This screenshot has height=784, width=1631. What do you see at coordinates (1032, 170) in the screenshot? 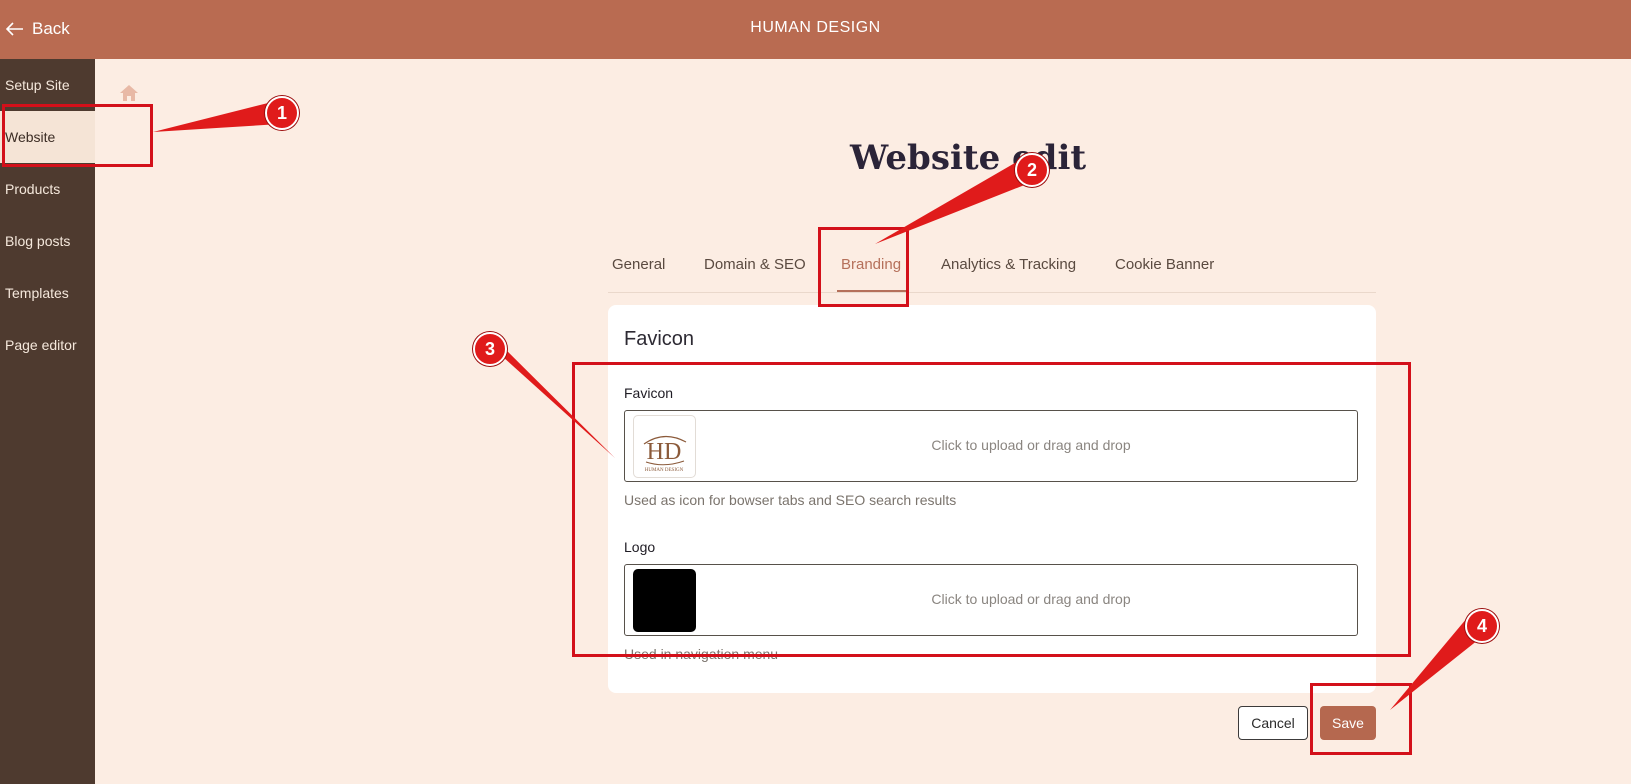
I see `annotation-marker-2: 2` at bounding box center [1032, 170].